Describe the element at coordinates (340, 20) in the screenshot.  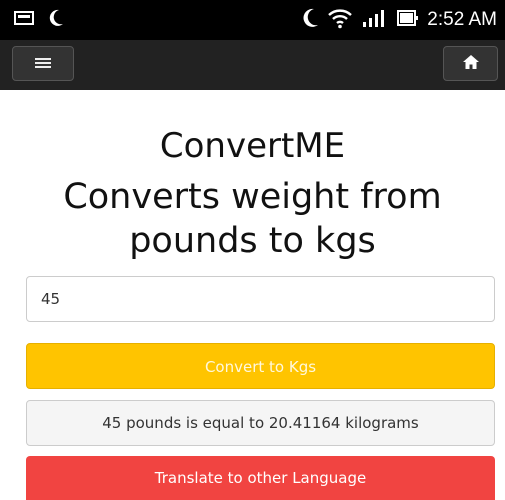
I see `wifi-icon` at that location.